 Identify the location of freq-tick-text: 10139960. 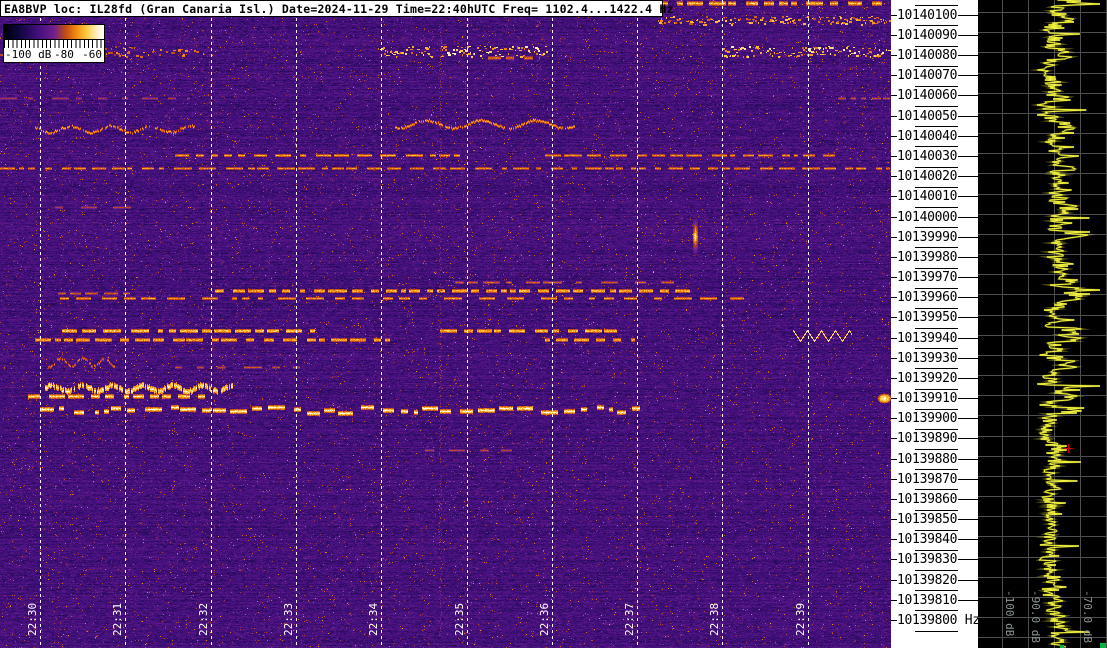
(927, 298).